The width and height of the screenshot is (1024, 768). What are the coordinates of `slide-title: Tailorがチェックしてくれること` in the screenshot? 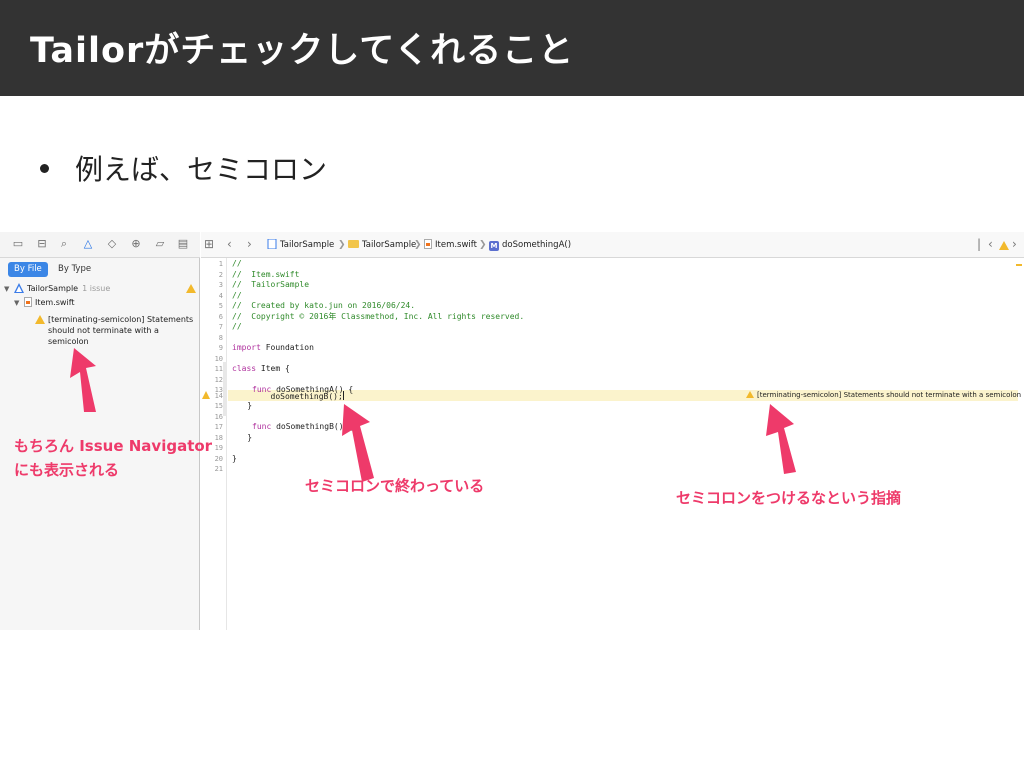 It's located at (302, 51).